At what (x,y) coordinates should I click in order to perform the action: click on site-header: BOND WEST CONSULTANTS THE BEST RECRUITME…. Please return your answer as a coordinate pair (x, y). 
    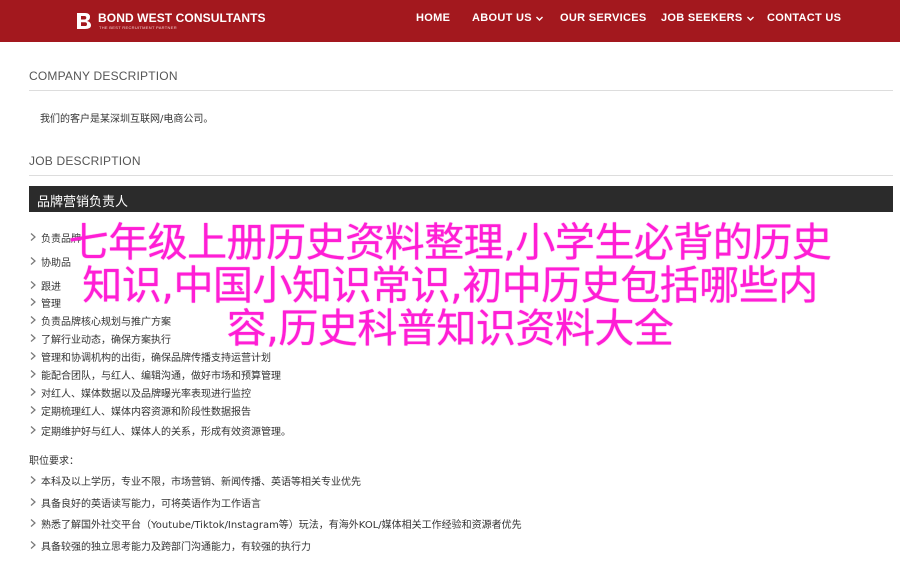
    Looking at the image, I should click on (450, 21).